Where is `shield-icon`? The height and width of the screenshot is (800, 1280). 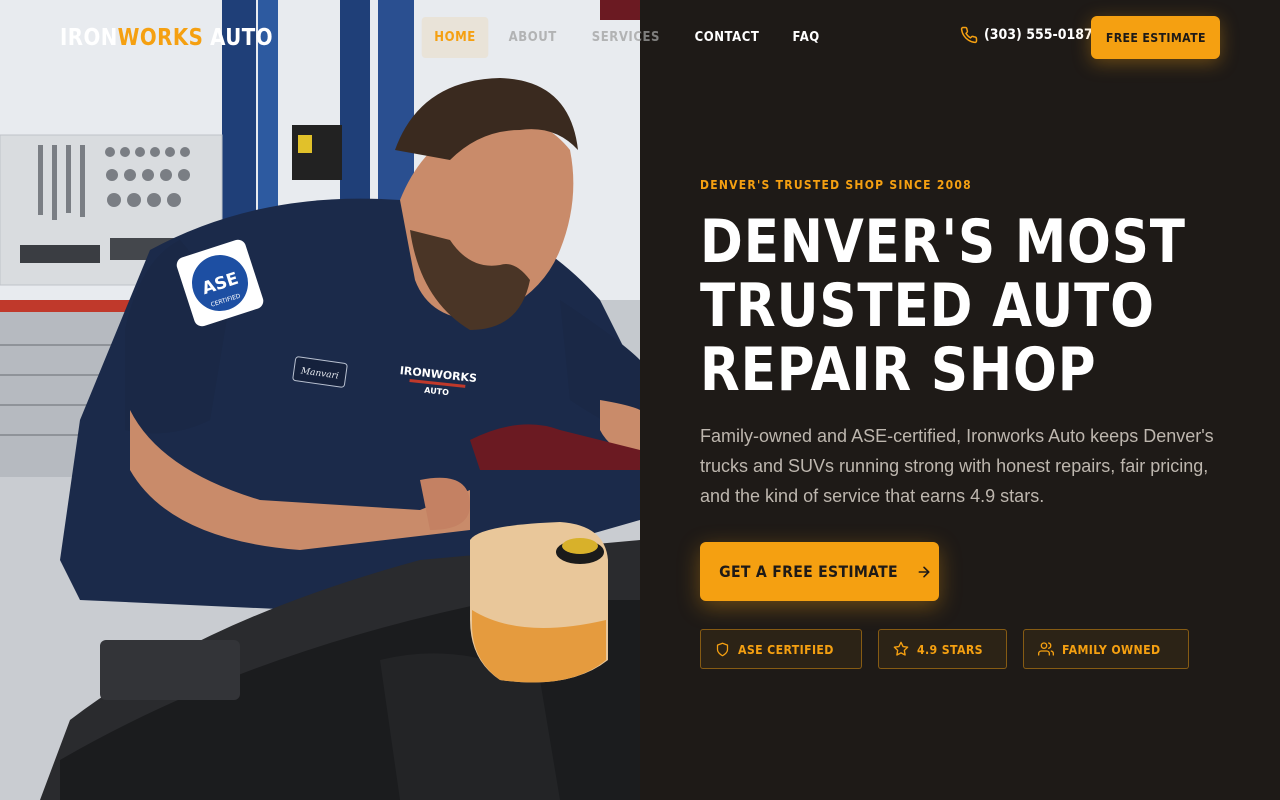
shield-icon is located at coordinates (722, 649).